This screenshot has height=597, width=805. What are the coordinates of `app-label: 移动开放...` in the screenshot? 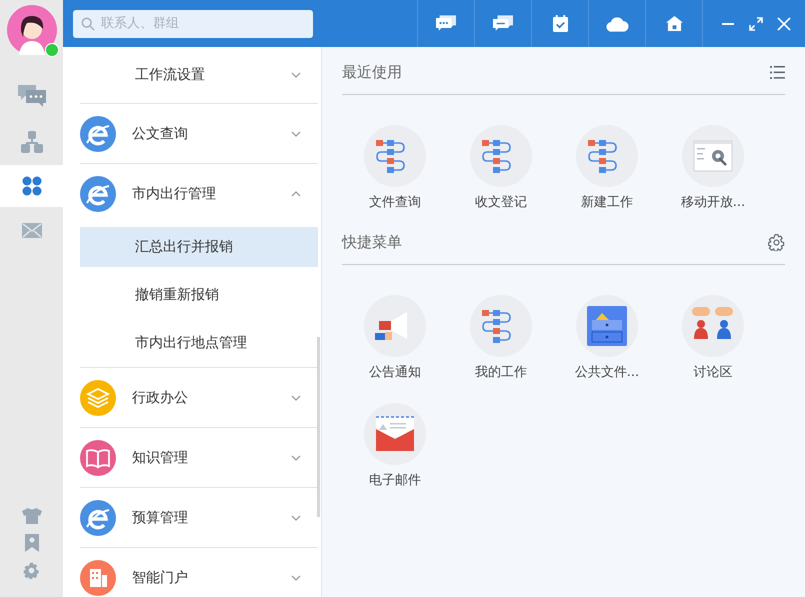 It's located at (713, 202).